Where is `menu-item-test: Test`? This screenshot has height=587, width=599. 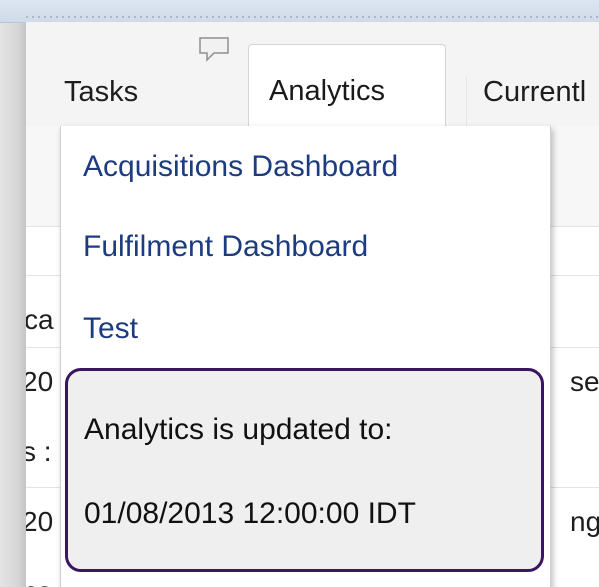 menu-item-test: Test is located at coordinates (110, 329).